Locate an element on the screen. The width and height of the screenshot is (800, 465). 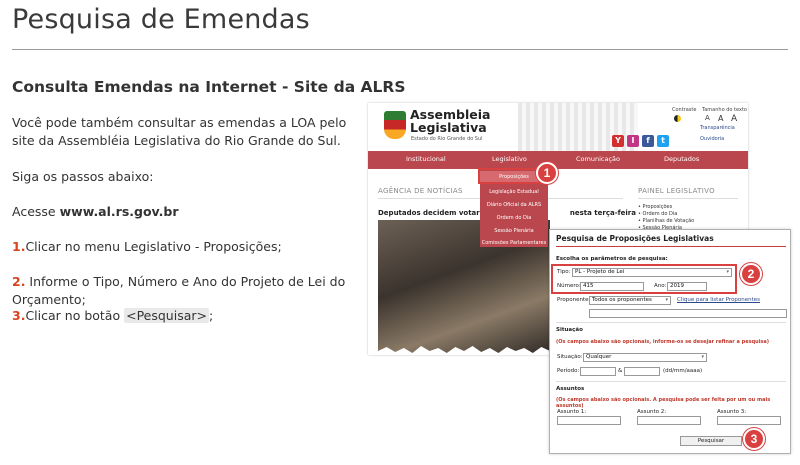
font-size-decrease: A is located at coordinates (707, 118).